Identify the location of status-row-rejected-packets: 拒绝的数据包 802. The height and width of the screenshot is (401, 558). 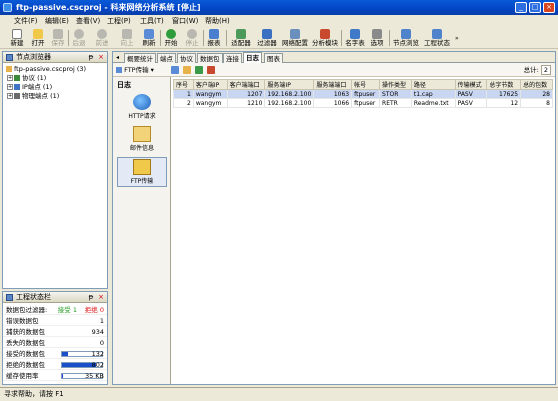
(55, 365).